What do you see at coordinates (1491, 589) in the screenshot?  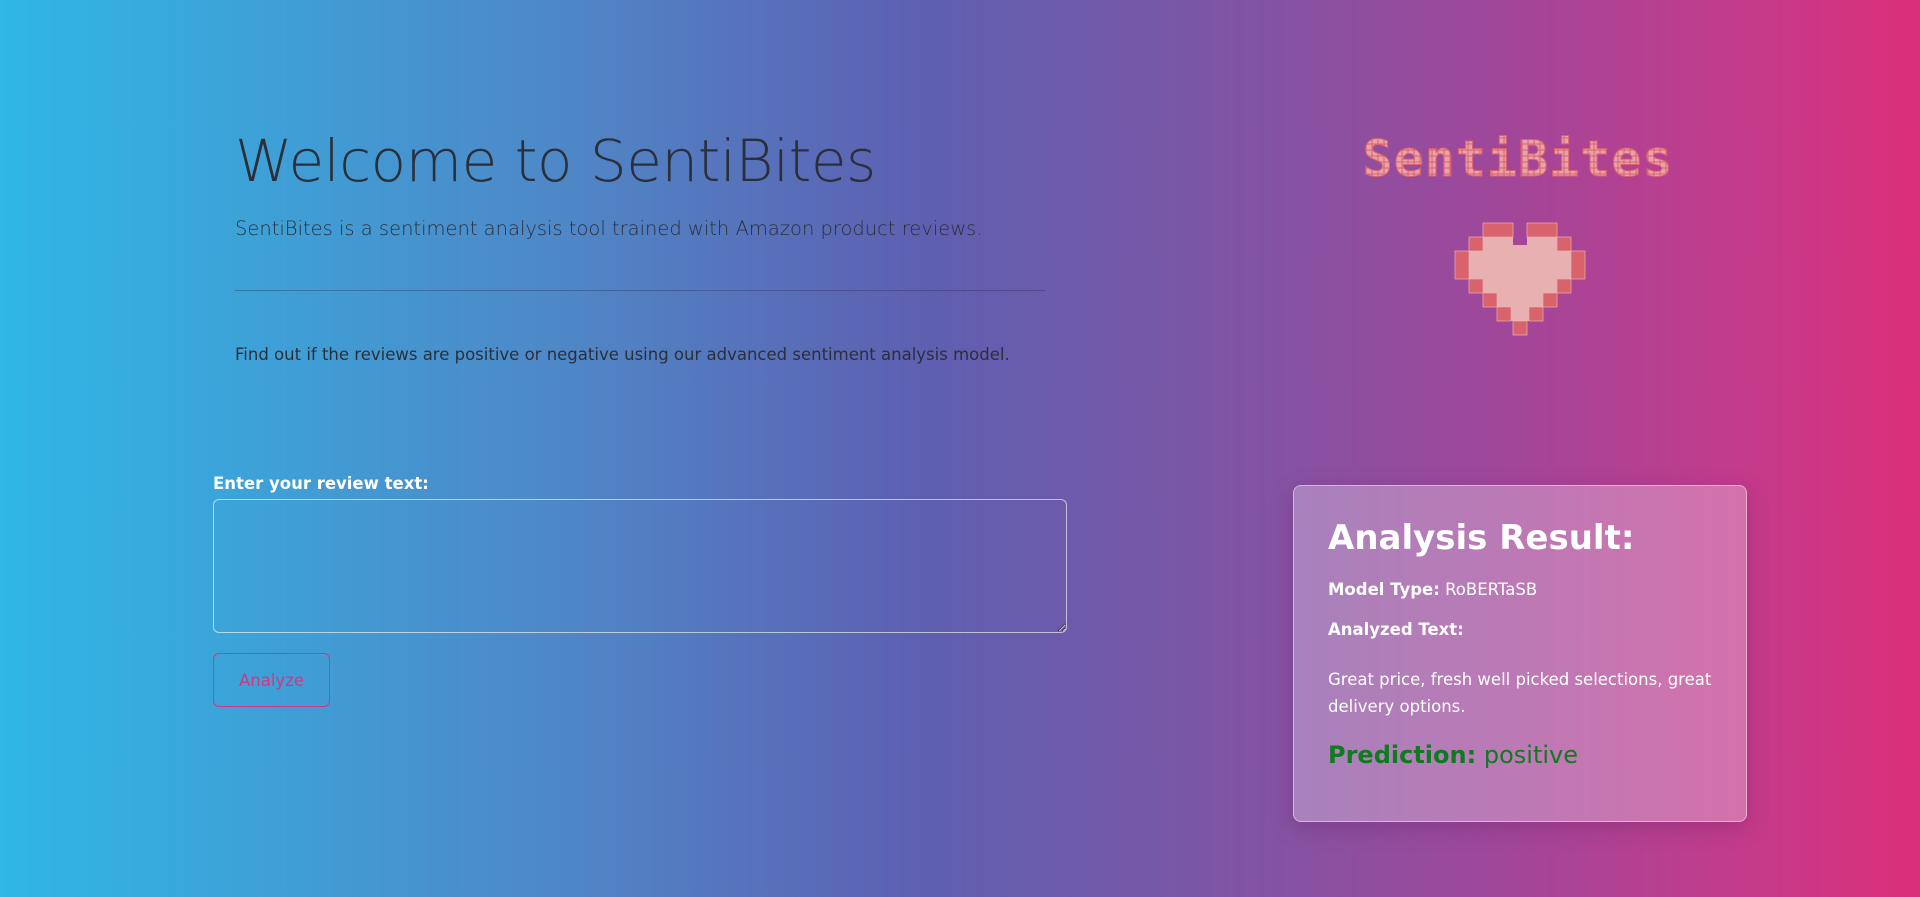 I see `model-type-value: RoBERTaSB` at bounding box center [1491, 589].